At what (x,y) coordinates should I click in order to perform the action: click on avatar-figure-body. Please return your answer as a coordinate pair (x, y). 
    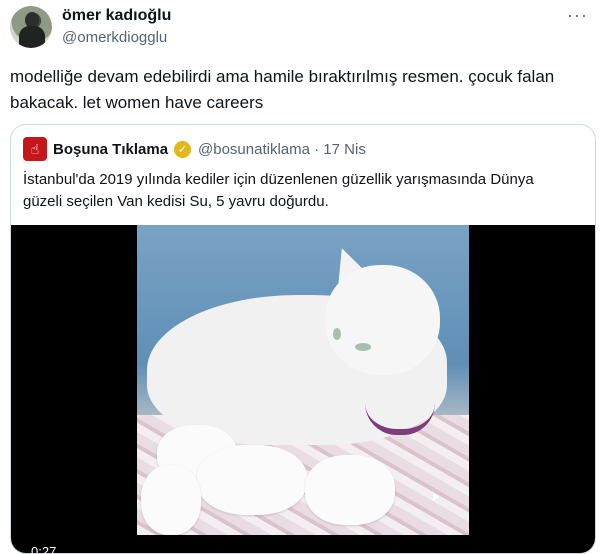
    Looking at the image, I should click on (32, 37).